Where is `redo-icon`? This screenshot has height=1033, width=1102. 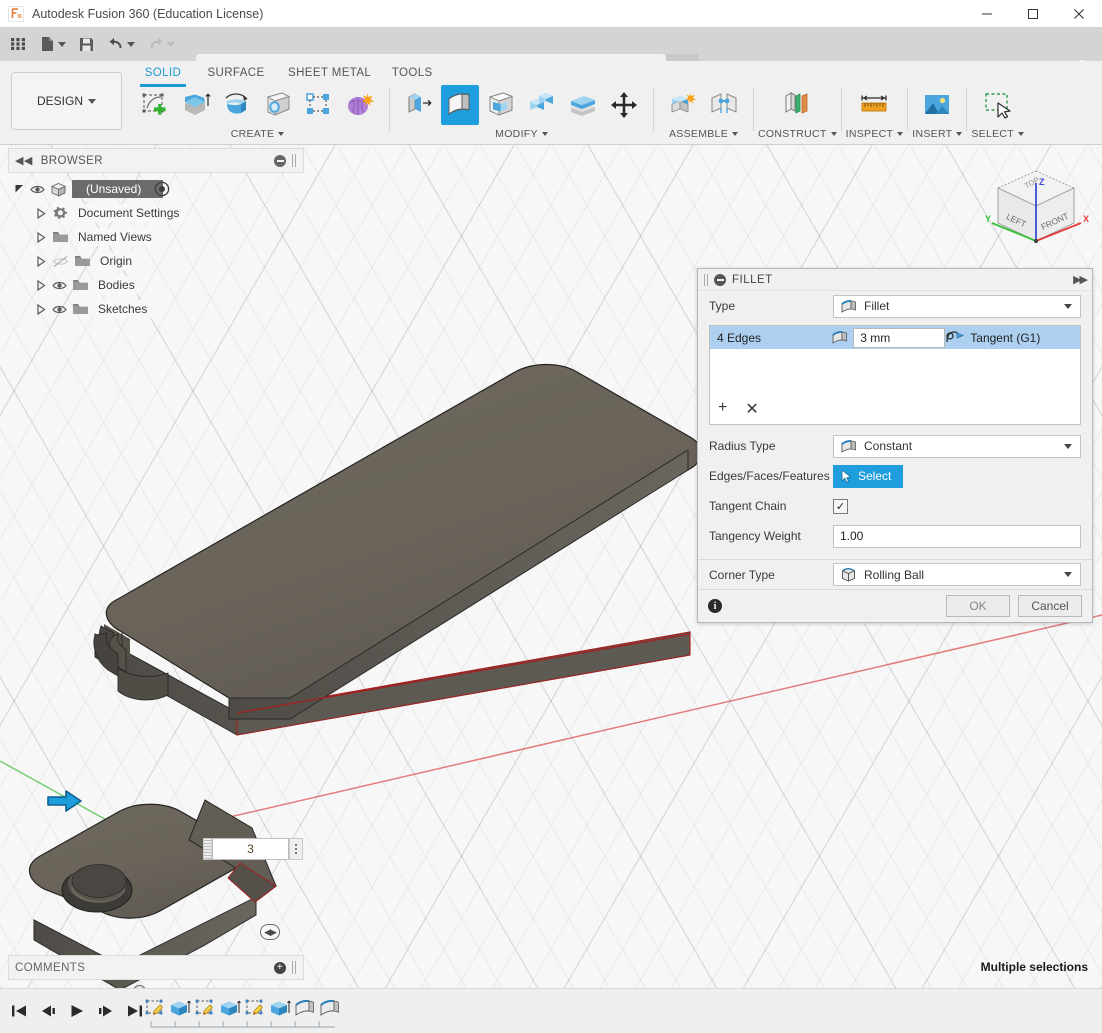 redo-icon is located at coordinates (161, 44).